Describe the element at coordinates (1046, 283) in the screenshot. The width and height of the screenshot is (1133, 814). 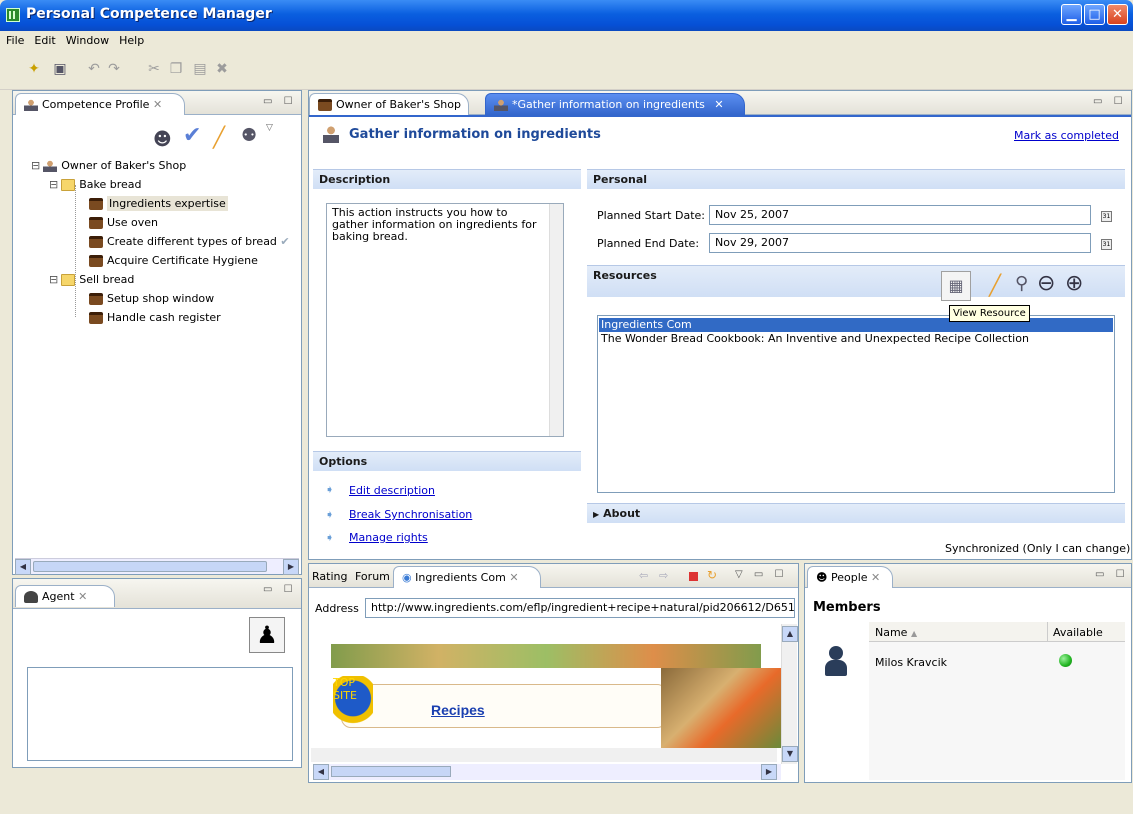
I see `remove-resource-icon: ⊖` at that location.